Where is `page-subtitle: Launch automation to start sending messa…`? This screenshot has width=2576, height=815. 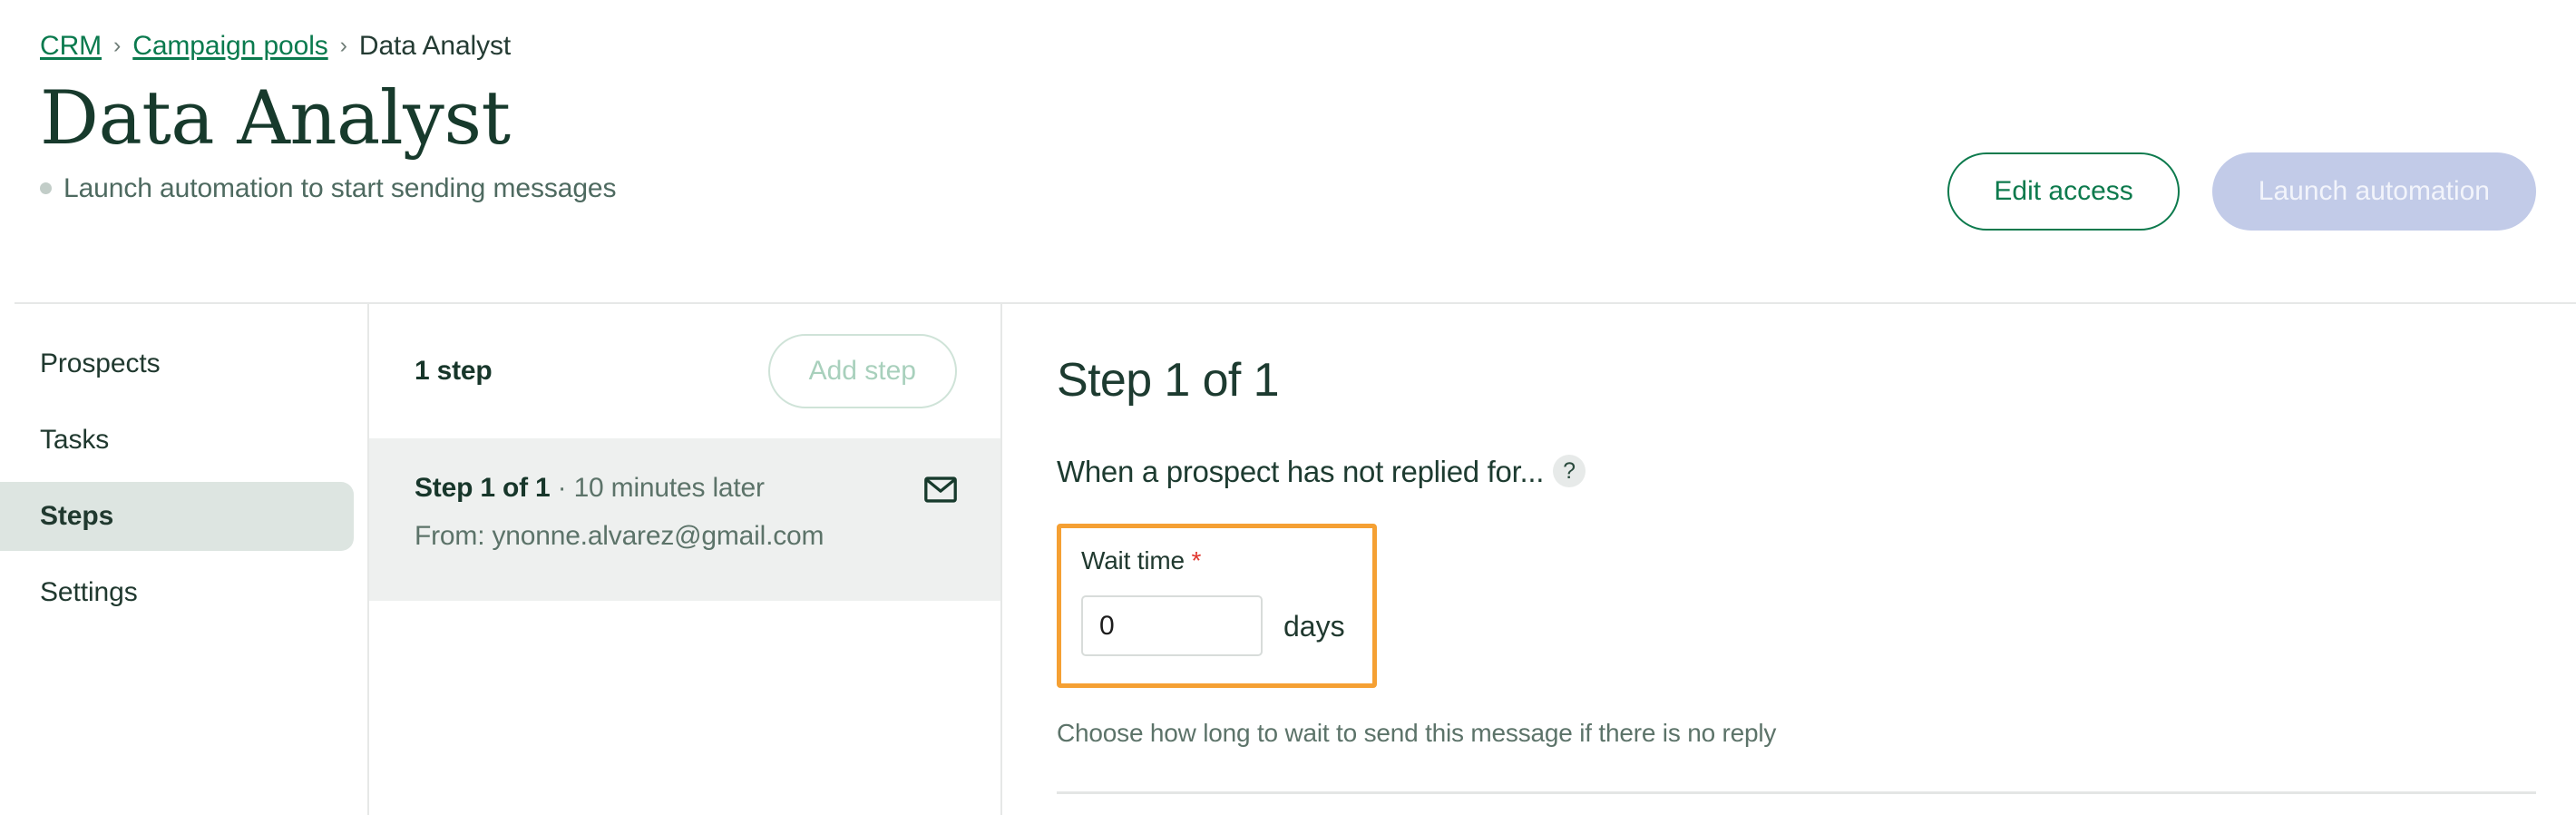
page-subtitle: Launch automation to start sending messa… is located at coordinates (340, 187).